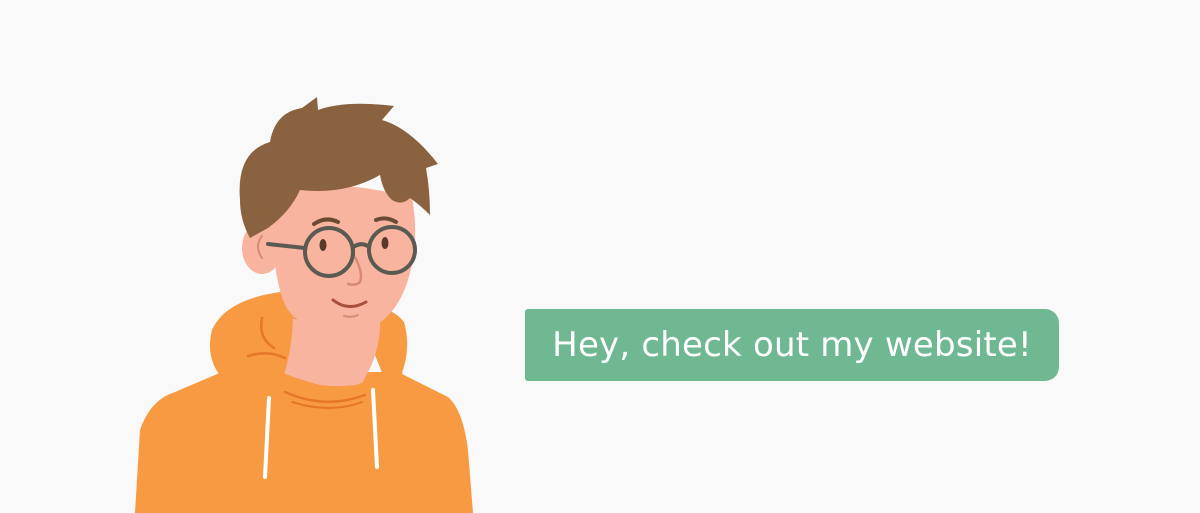  Describe the element at coordinates (385, 243) in the screenshot. I see `eye-right` at that location.